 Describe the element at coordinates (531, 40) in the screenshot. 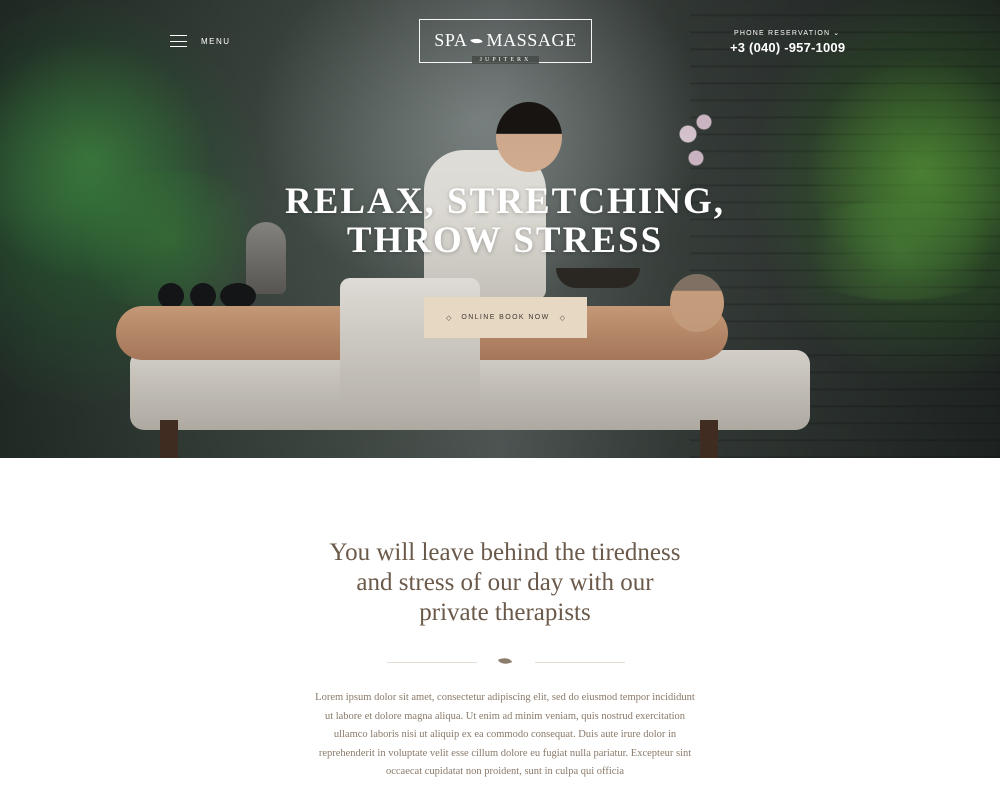

I see `logo-text-massage: MASSAGE` at that location.